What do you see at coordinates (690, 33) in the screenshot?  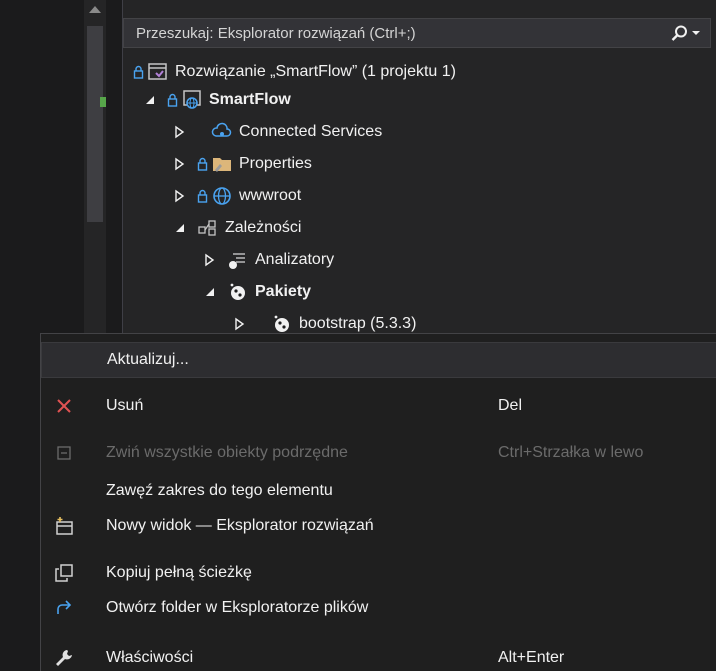 I see `search-options-button` at bounding box center [690, 33].